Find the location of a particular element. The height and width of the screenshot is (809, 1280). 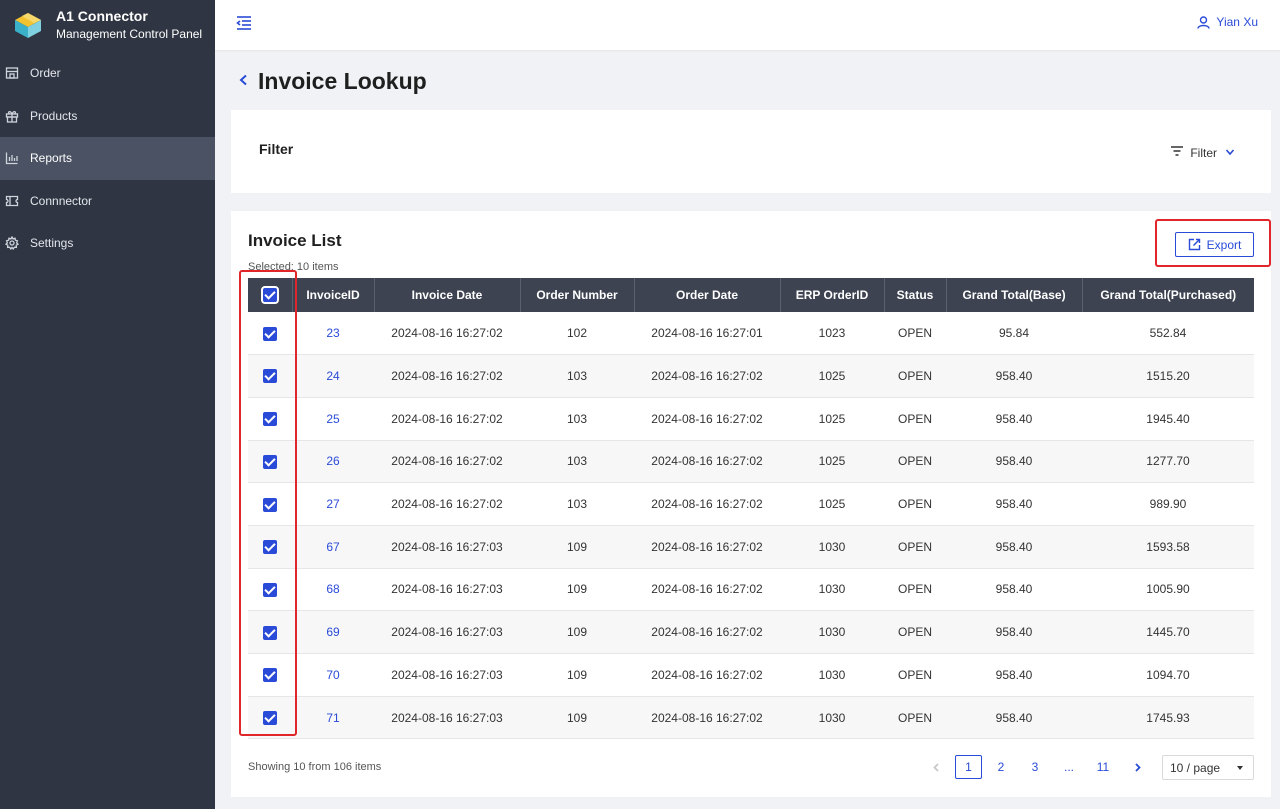

sidebar-item-products: Products is located at coordinates (107, 116).